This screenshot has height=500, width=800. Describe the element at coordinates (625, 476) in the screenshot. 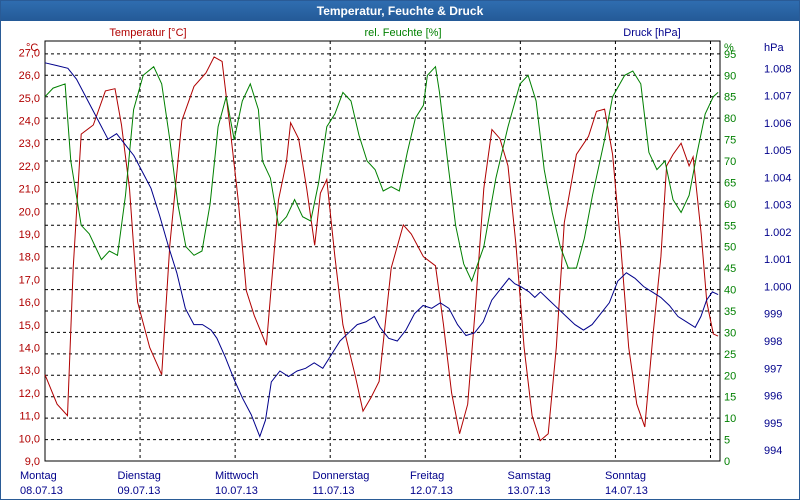

I see `x-day-label: Sonntag` at that location.